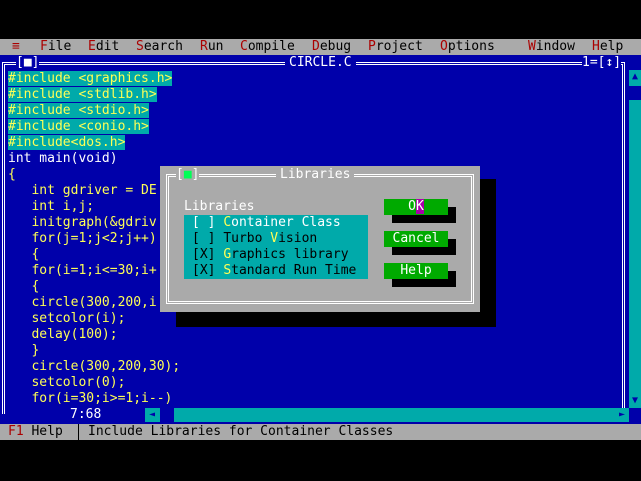 This screenshot has height=481, width=641. Describe the element at coordinates (274, 271) in the screenshot. I see `checkbox-standard-run-time: [X] Standard Run Time` at that location.